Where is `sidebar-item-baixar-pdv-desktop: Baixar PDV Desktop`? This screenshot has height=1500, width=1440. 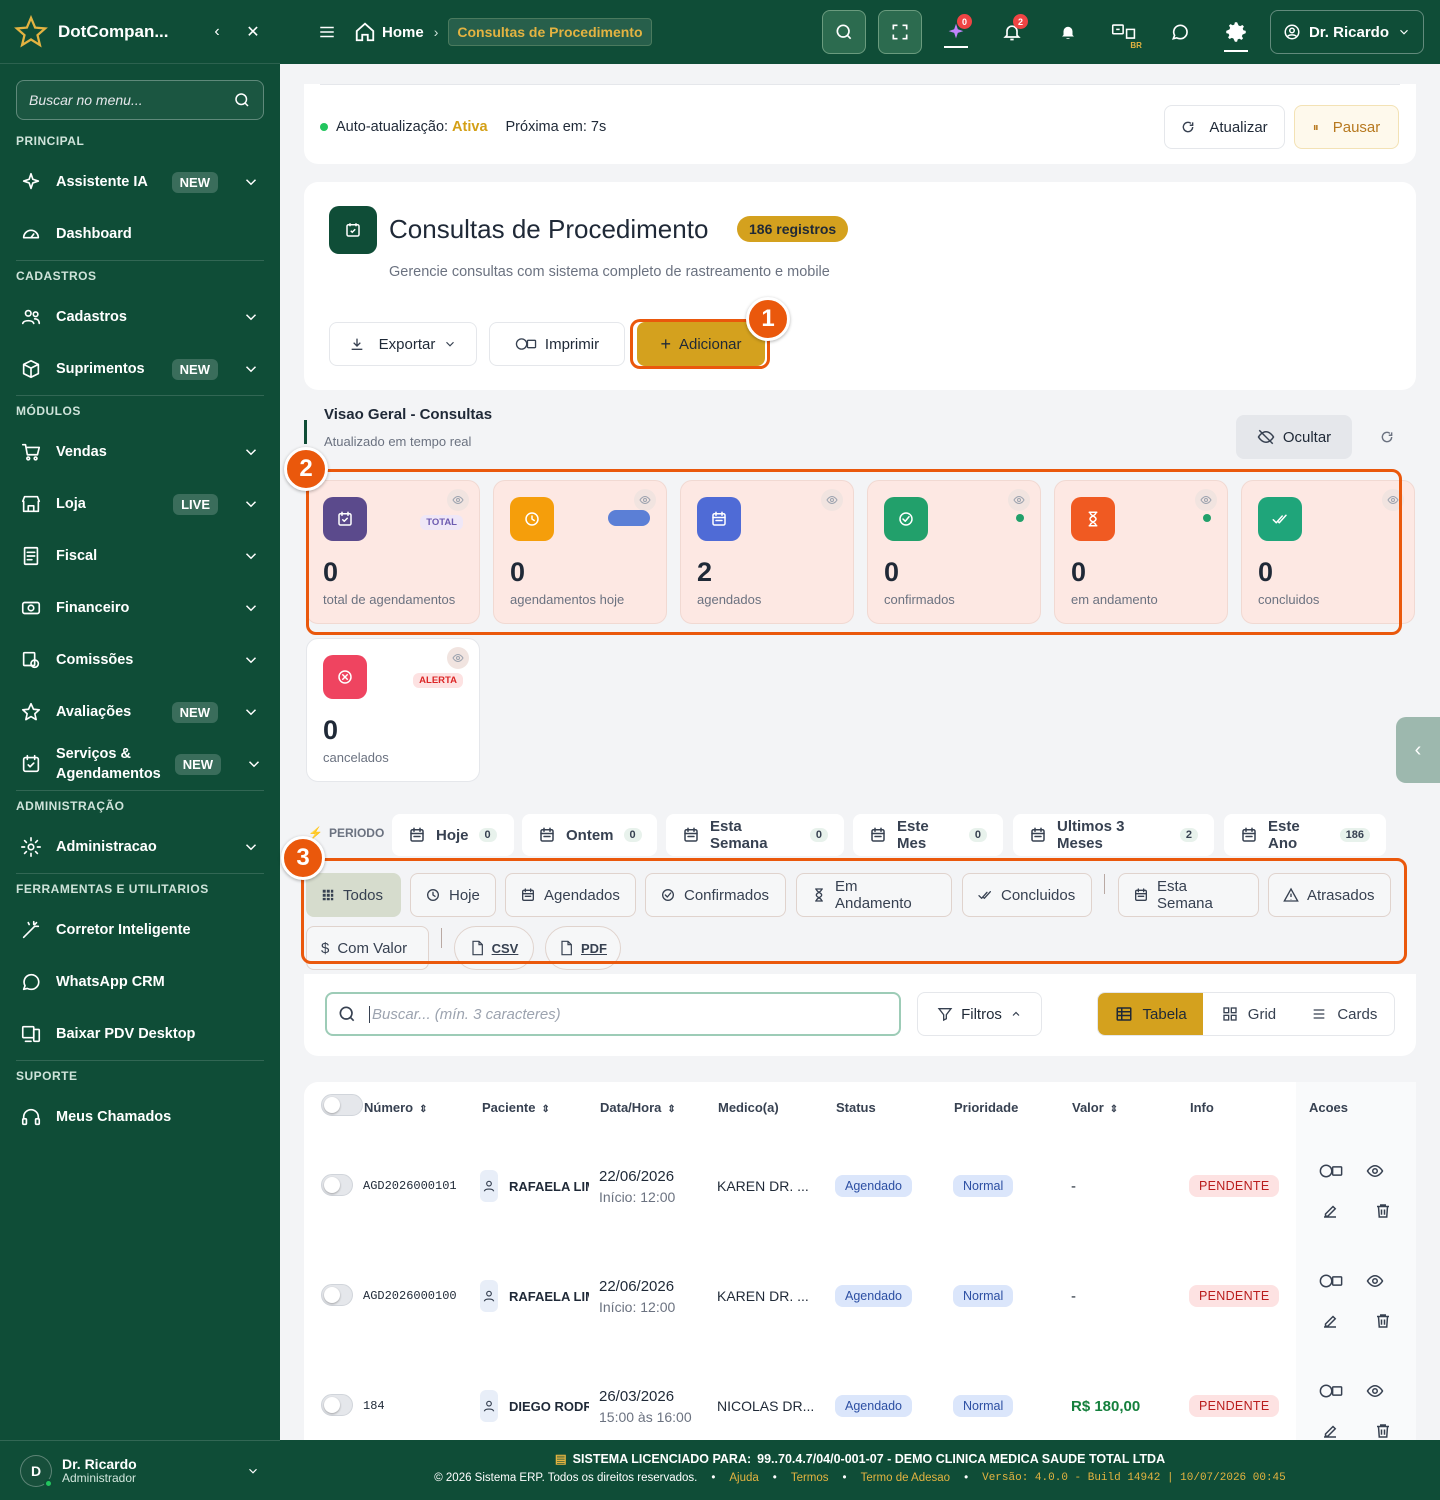
sidebar-item-baixar-pdv-desktop: Baixar PDV Desktop is located at coordinates (140, 1034).